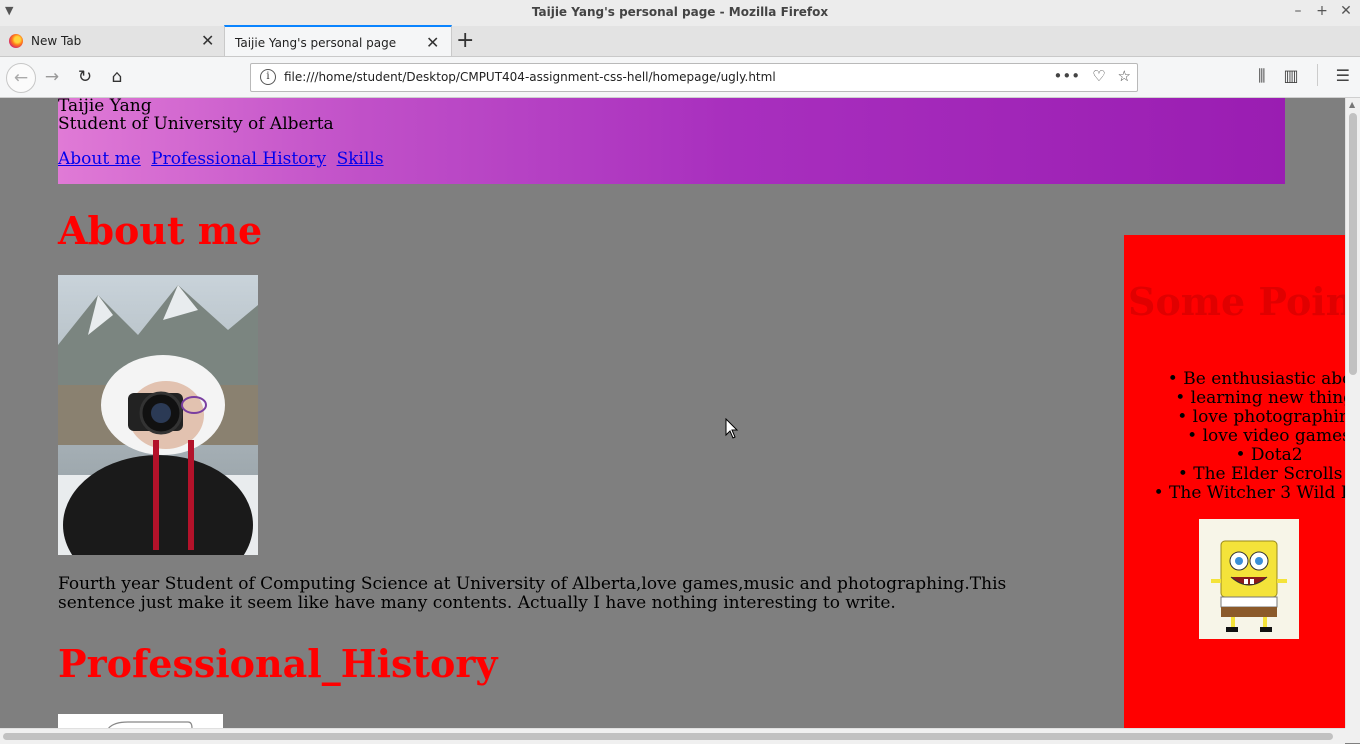 This screenshot has width=1360, height=744. I want to click on spongebob-image, so click(1249, 579).